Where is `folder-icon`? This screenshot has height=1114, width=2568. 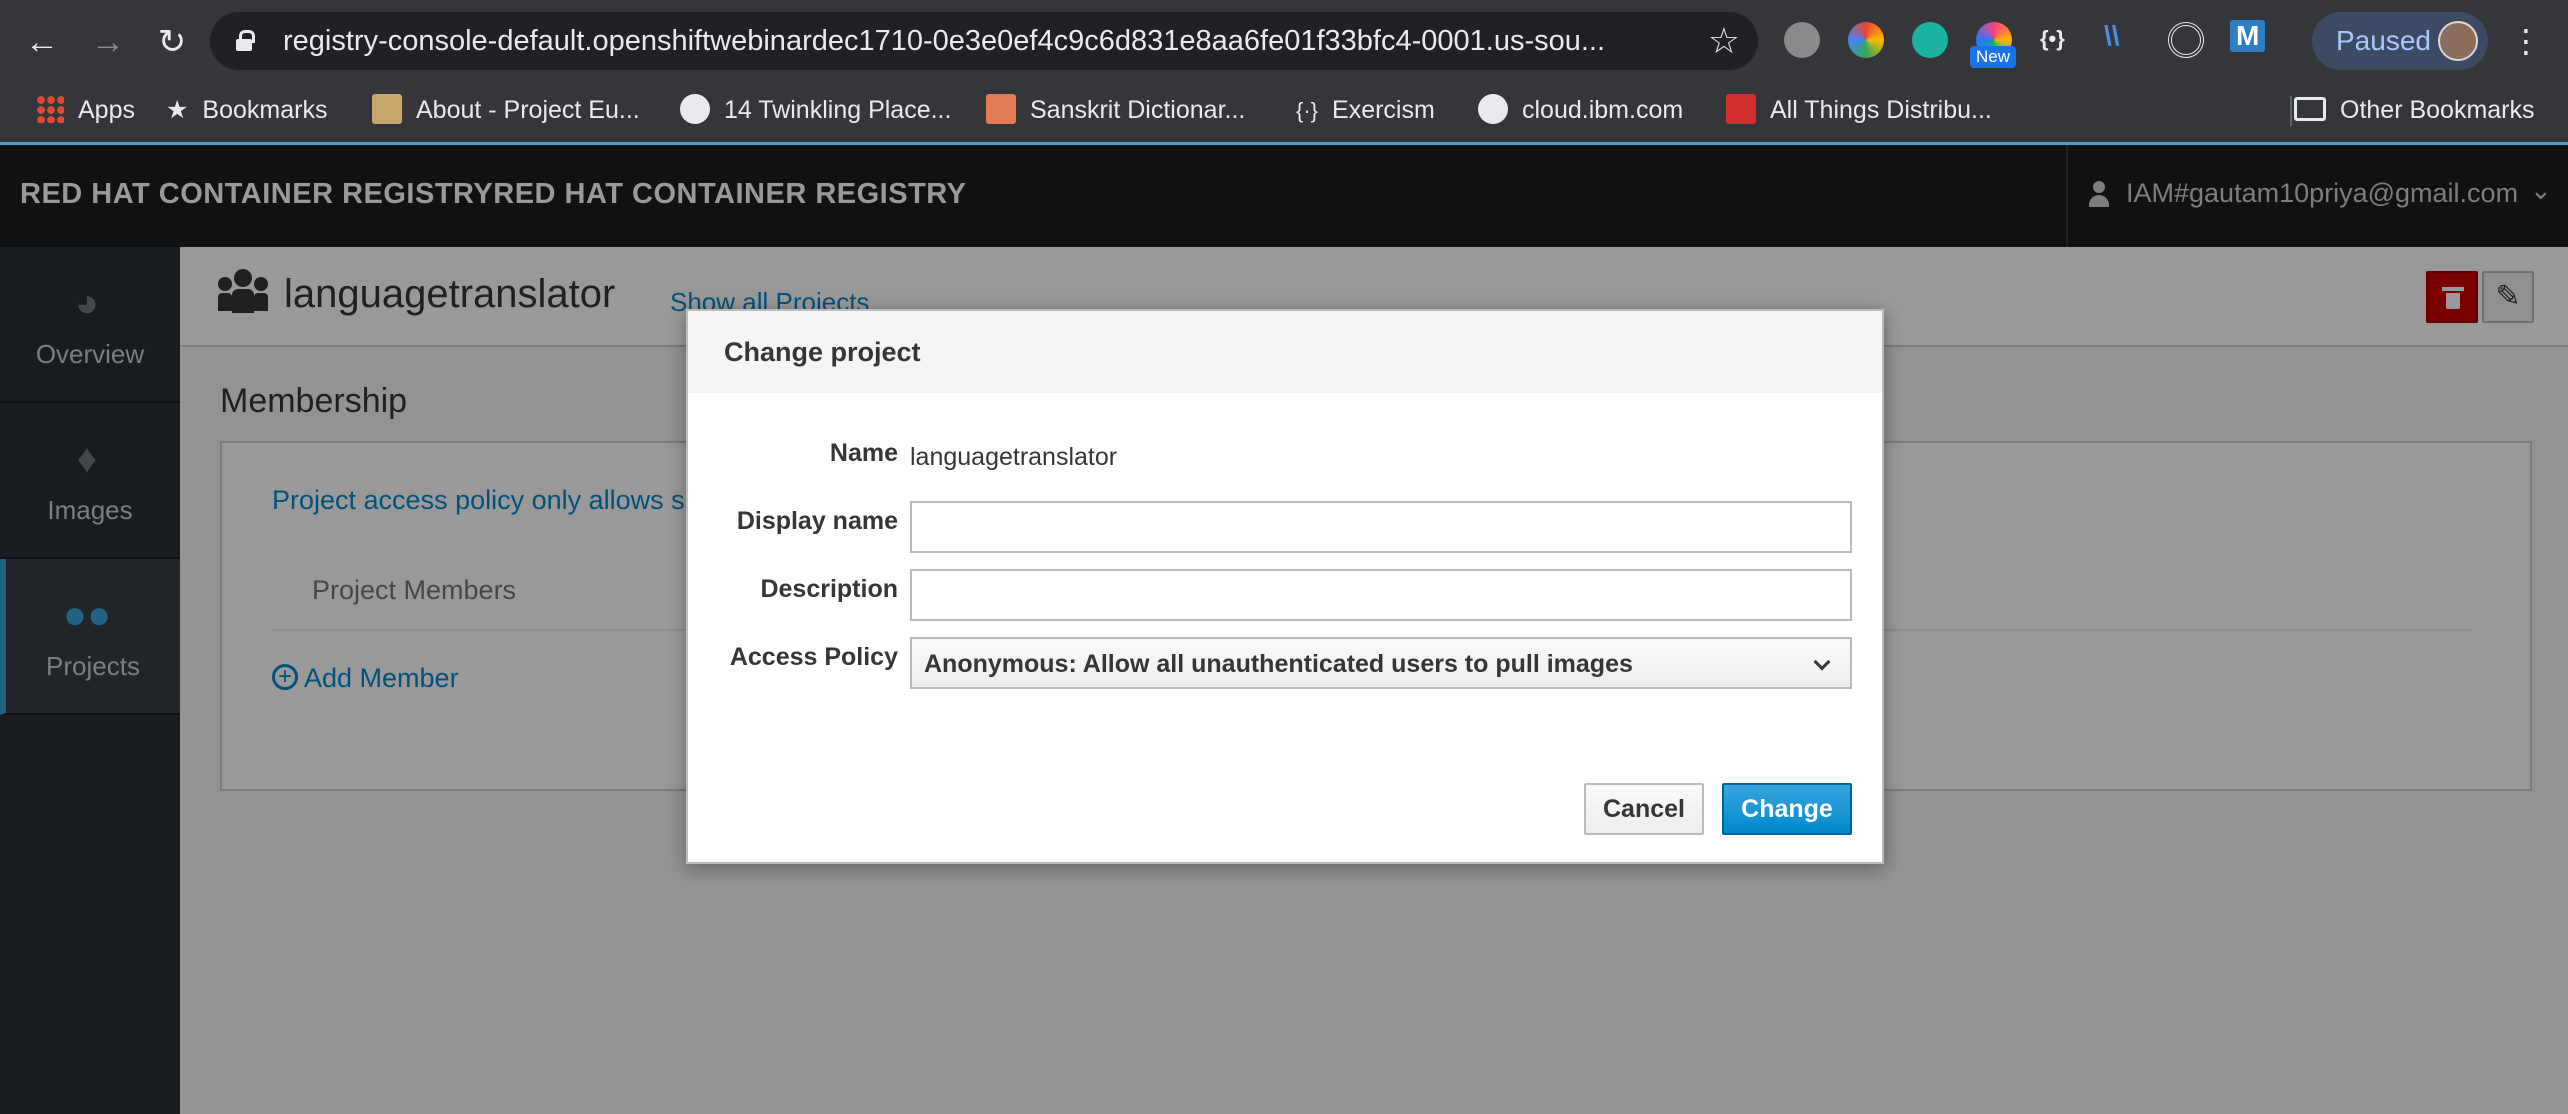 folder-icon is located at coordinates (2310, 109).